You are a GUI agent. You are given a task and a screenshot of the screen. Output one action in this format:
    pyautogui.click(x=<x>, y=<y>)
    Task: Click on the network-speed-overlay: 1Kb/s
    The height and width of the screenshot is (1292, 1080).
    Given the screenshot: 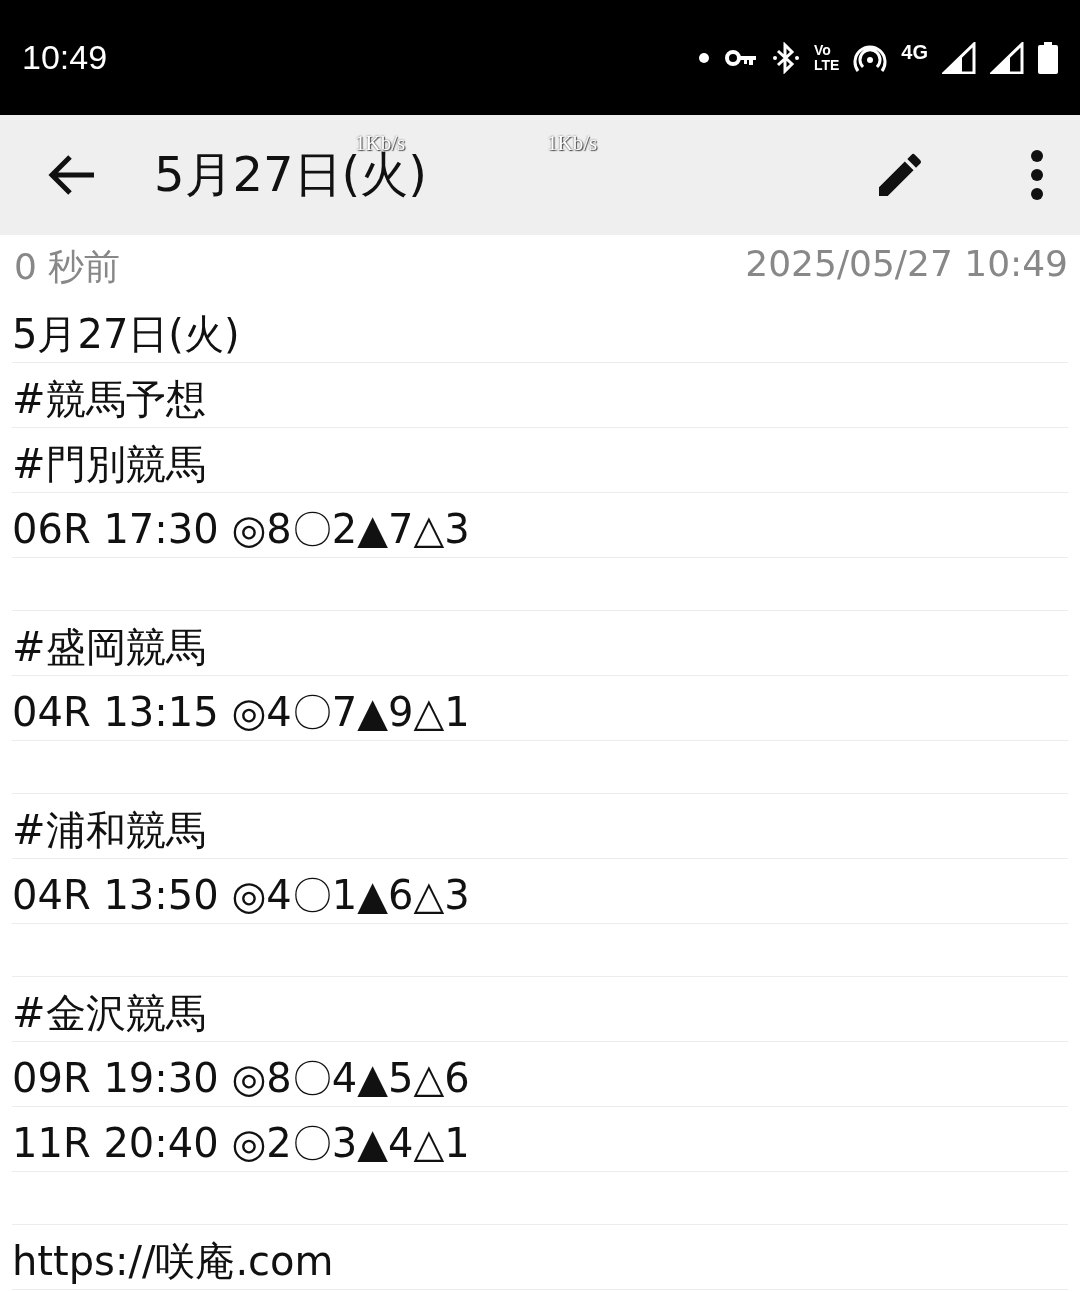 What is the action you would take?
    pyautogui.click(x=572, y=143)
    